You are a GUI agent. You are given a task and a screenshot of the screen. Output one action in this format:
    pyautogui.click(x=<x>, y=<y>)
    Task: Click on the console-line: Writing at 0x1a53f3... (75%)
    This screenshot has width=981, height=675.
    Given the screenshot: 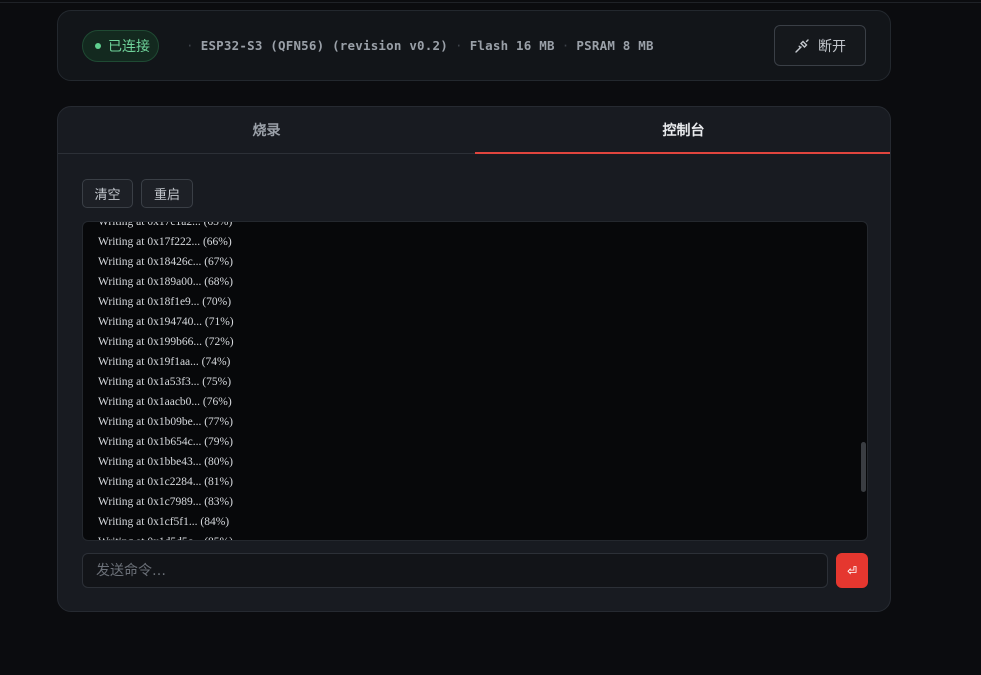 What is the action you would take?
    pyautogui.click(x=165, y=382)
    